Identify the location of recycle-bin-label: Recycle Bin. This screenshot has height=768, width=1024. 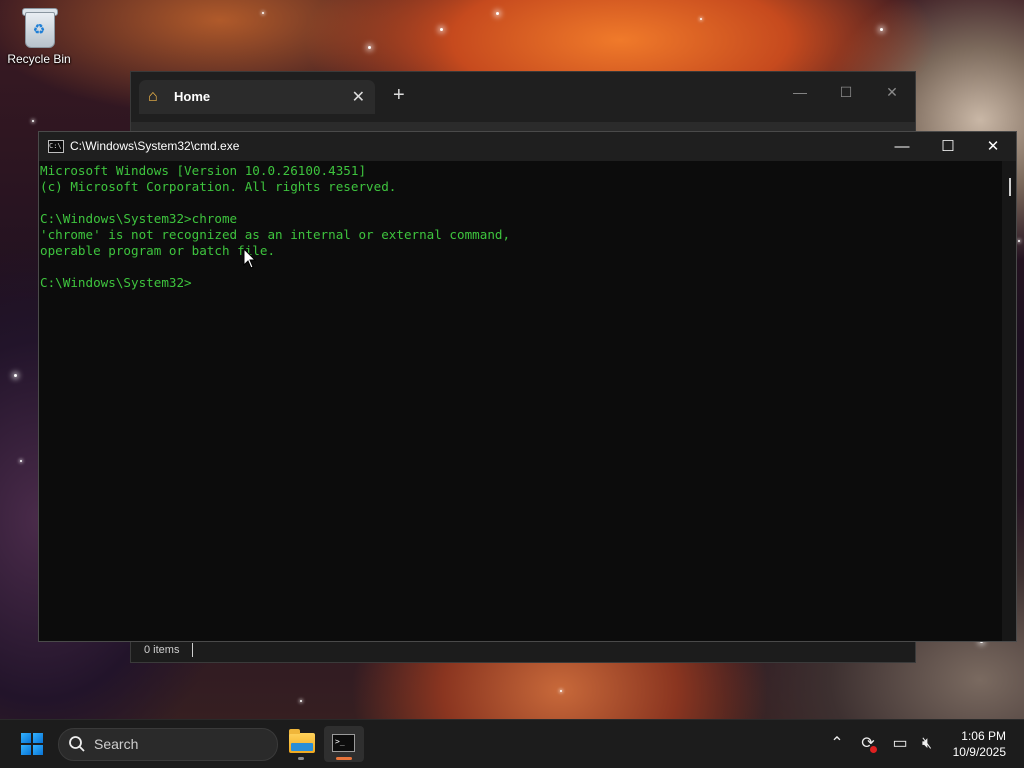
(39, 59).